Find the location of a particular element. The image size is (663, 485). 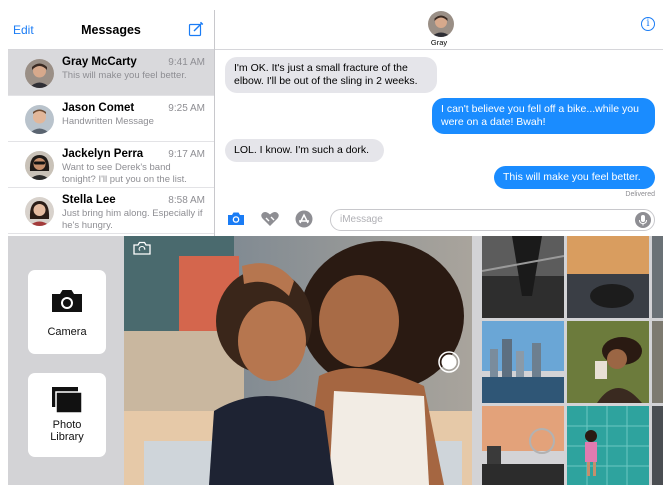

conversation-header: Gray i is located at coordinates (439, 30).